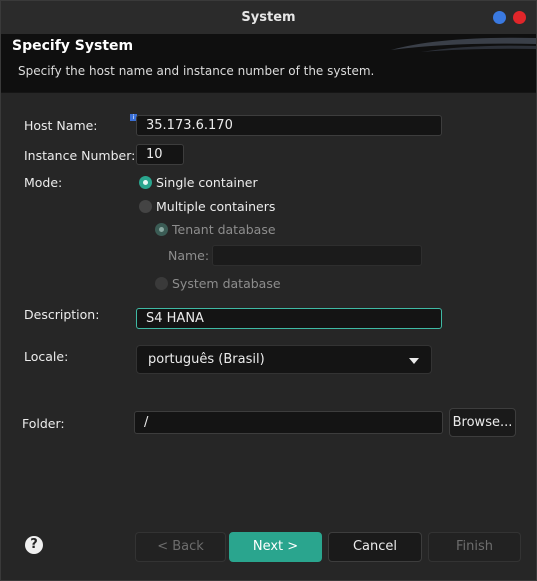 Image resolution: width=537 pixels, height=581 pixels. What do you see at coordinates (463, 44) in the screenshot?
I see `banner-decoration` at bounding box center [463, 44].